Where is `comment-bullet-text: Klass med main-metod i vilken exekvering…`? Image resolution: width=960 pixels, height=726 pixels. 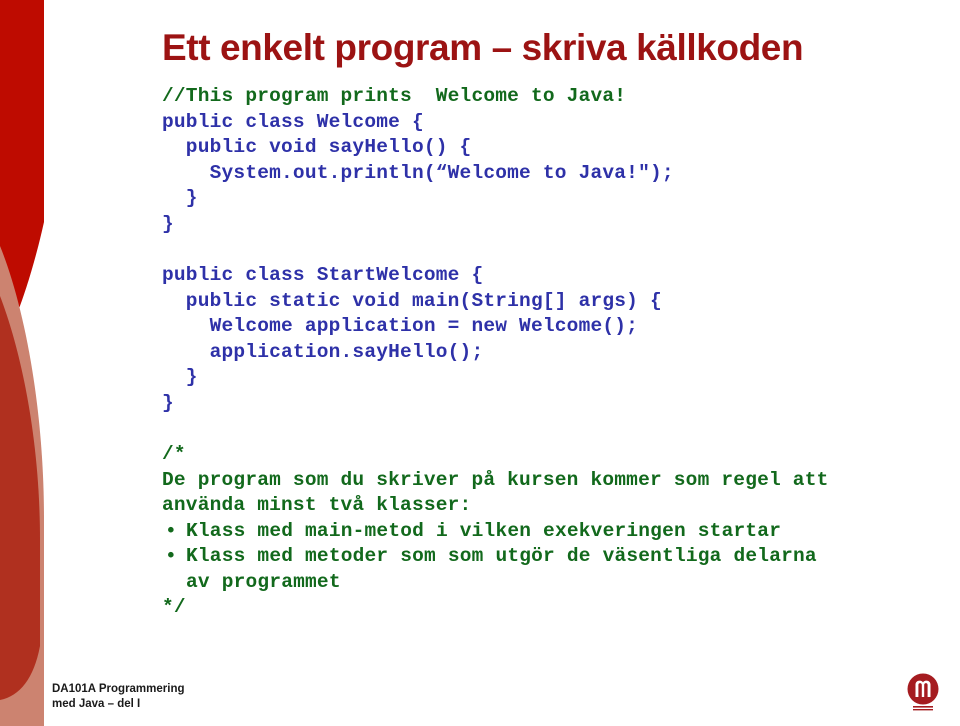 comment-bullet-text: Klass med main-metod i vilken exekvering… is located at coordinates (484, 530).